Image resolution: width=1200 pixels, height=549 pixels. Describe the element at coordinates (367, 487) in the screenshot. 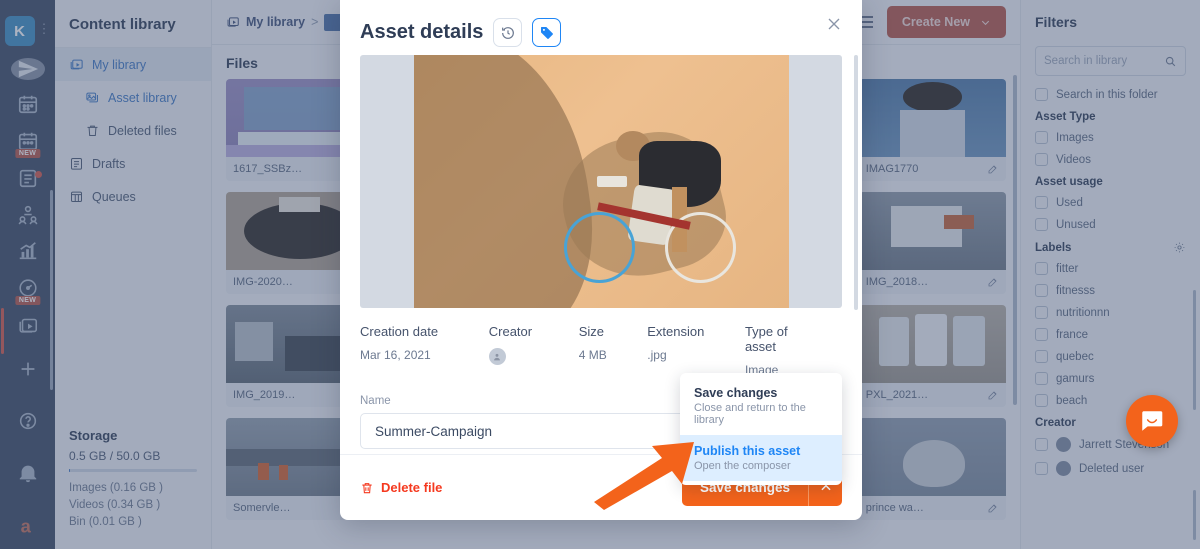

I see `trash-icon` at that location.